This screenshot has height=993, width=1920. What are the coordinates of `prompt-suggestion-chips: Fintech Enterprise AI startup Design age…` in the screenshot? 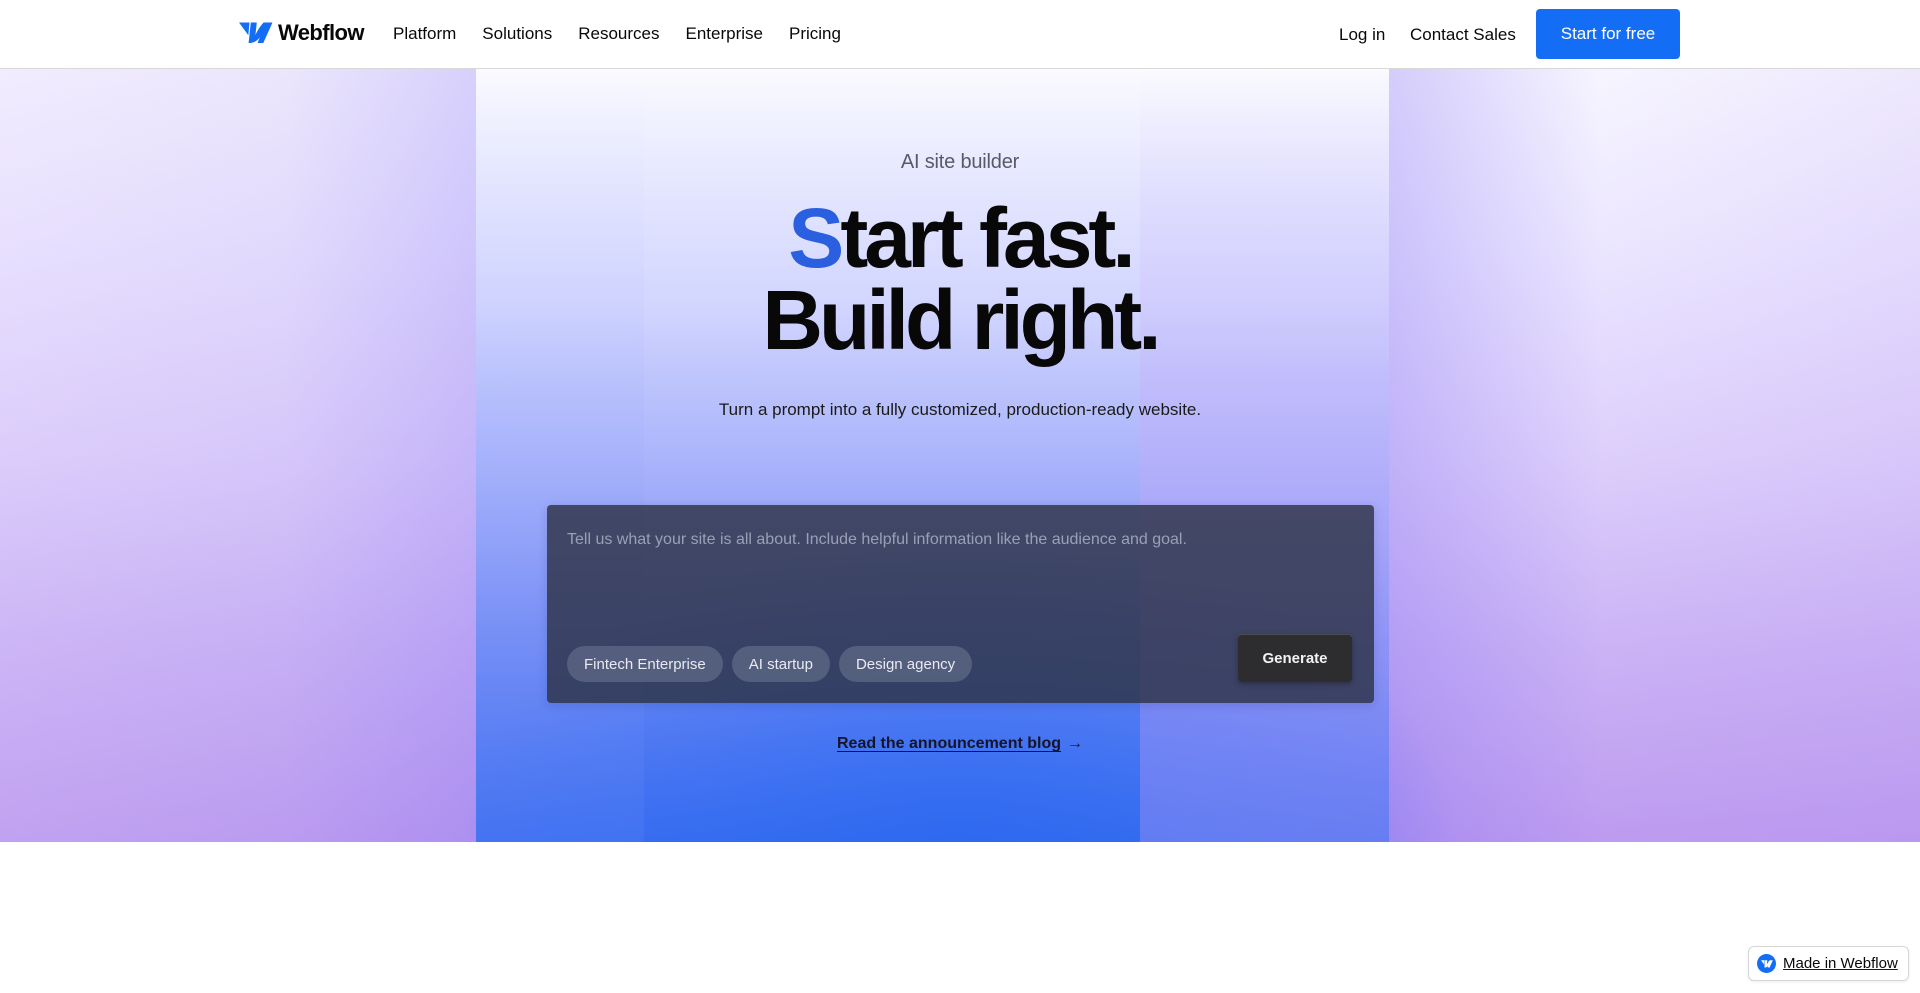 It's located at (770, 664).